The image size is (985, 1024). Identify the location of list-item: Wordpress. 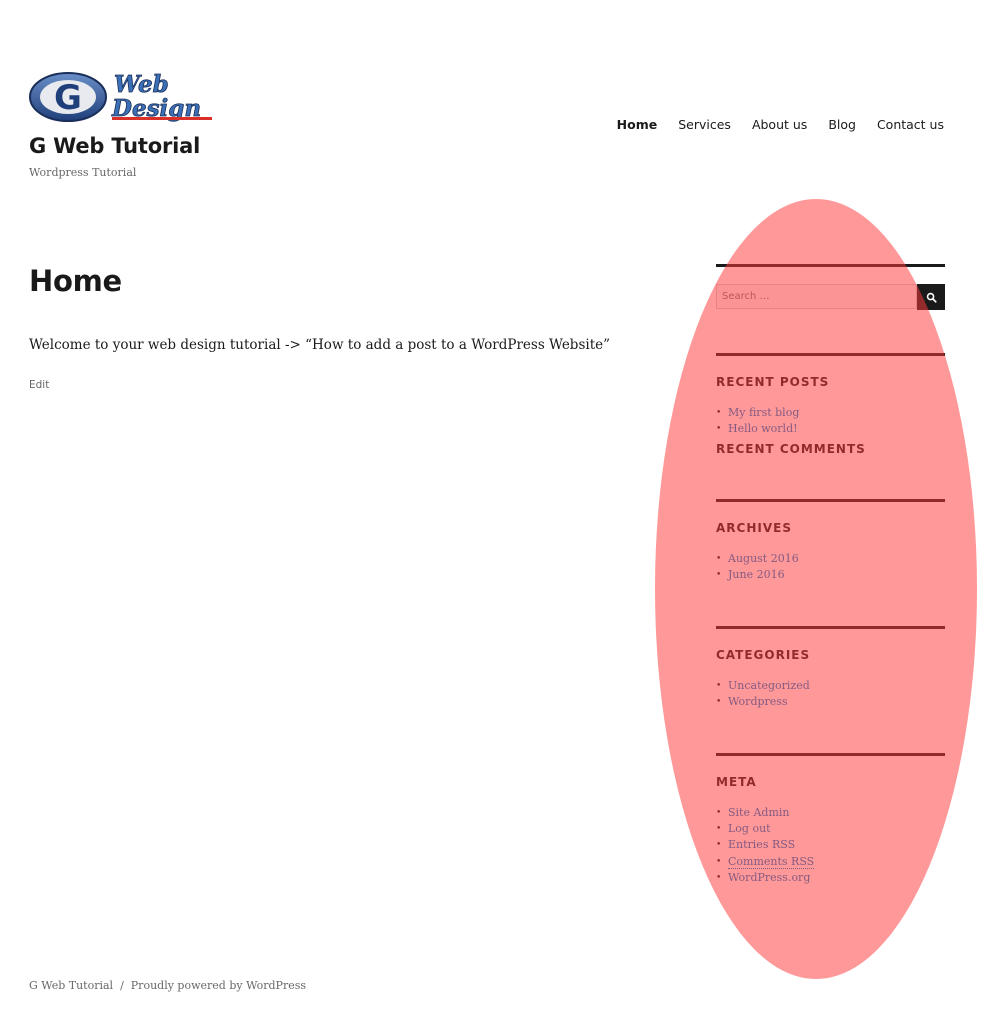
(763, 702).